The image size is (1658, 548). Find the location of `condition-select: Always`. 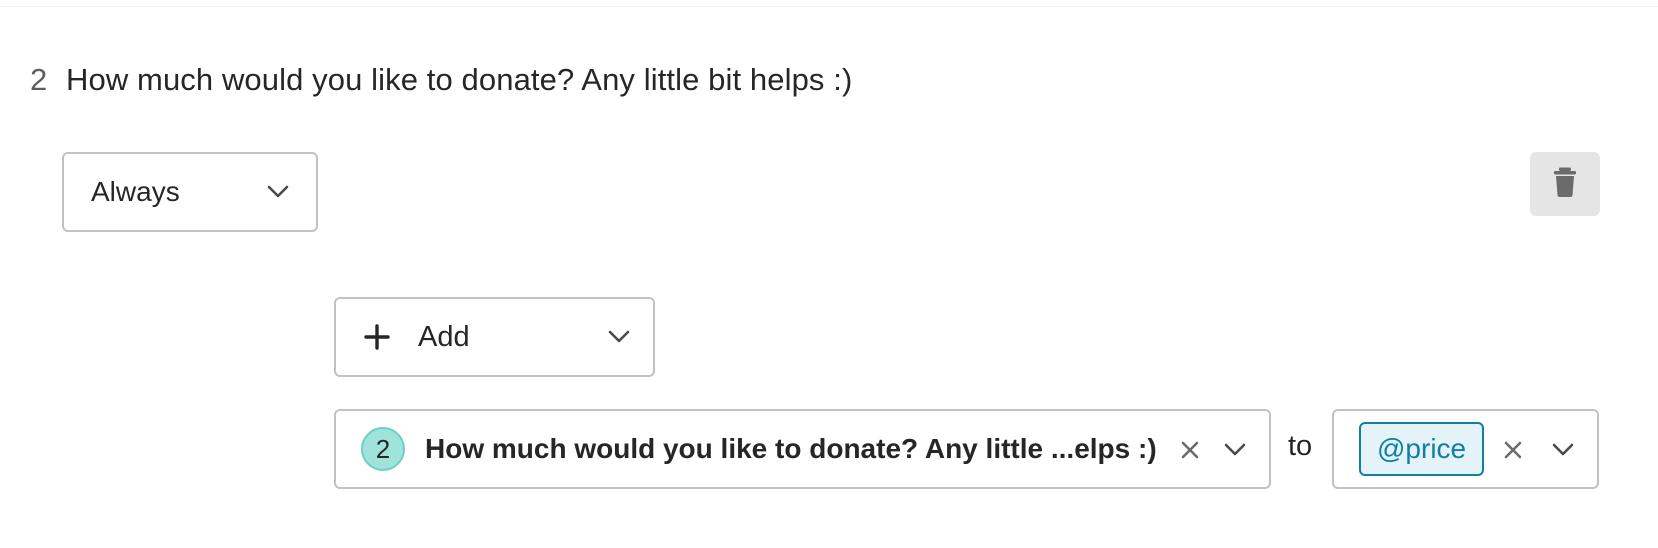

condition-select: Always is located at coordinates (190, 192).